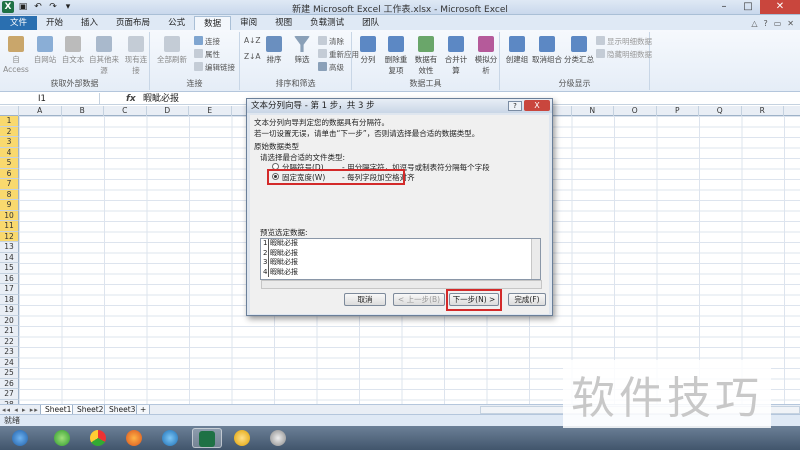 This screenshot has height=450, width=800. What do you see at coordinates (248, 23) in the screenshot?
I see `tab-review: 审阅` at bounding box center [248, 23].